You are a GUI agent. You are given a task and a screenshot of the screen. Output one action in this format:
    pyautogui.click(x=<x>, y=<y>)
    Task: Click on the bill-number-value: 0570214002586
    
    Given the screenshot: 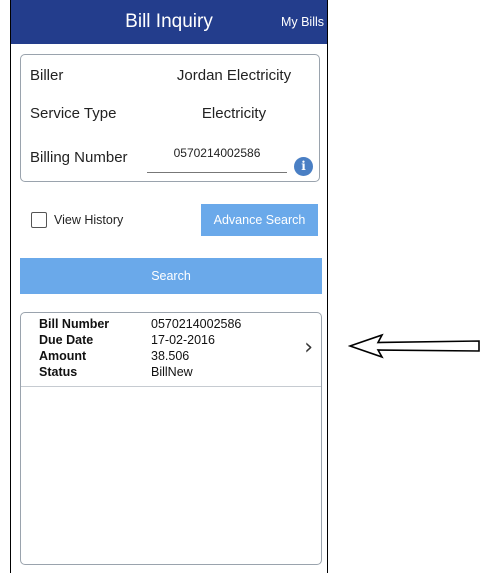 What is the action you would take?
    pyautogui.click(x=196, y=324)
    